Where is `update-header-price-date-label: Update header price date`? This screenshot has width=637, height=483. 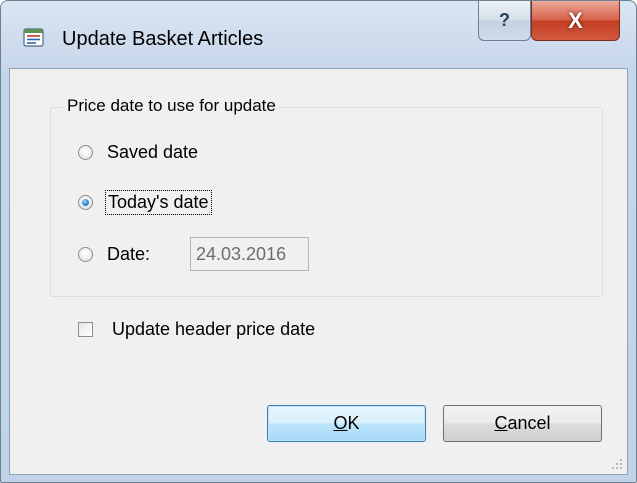 update-header-price-date-label: Update header price date is located at coordinates (213, 329).